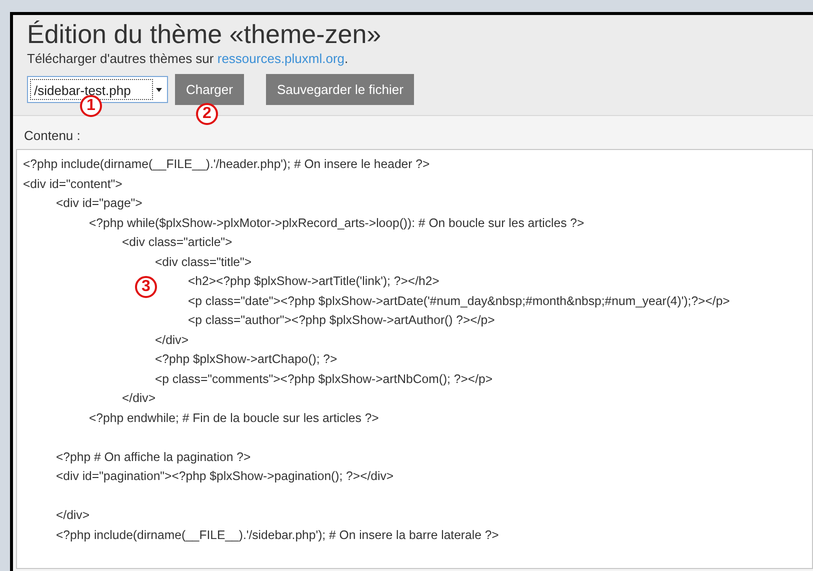 Image resolution: width=813 pixels, height=571 pixels. Describe the element at coordinates (281, 58) in the screenshot. I see `pluxml-resources-link: ressources.pluxml.org` at that location.